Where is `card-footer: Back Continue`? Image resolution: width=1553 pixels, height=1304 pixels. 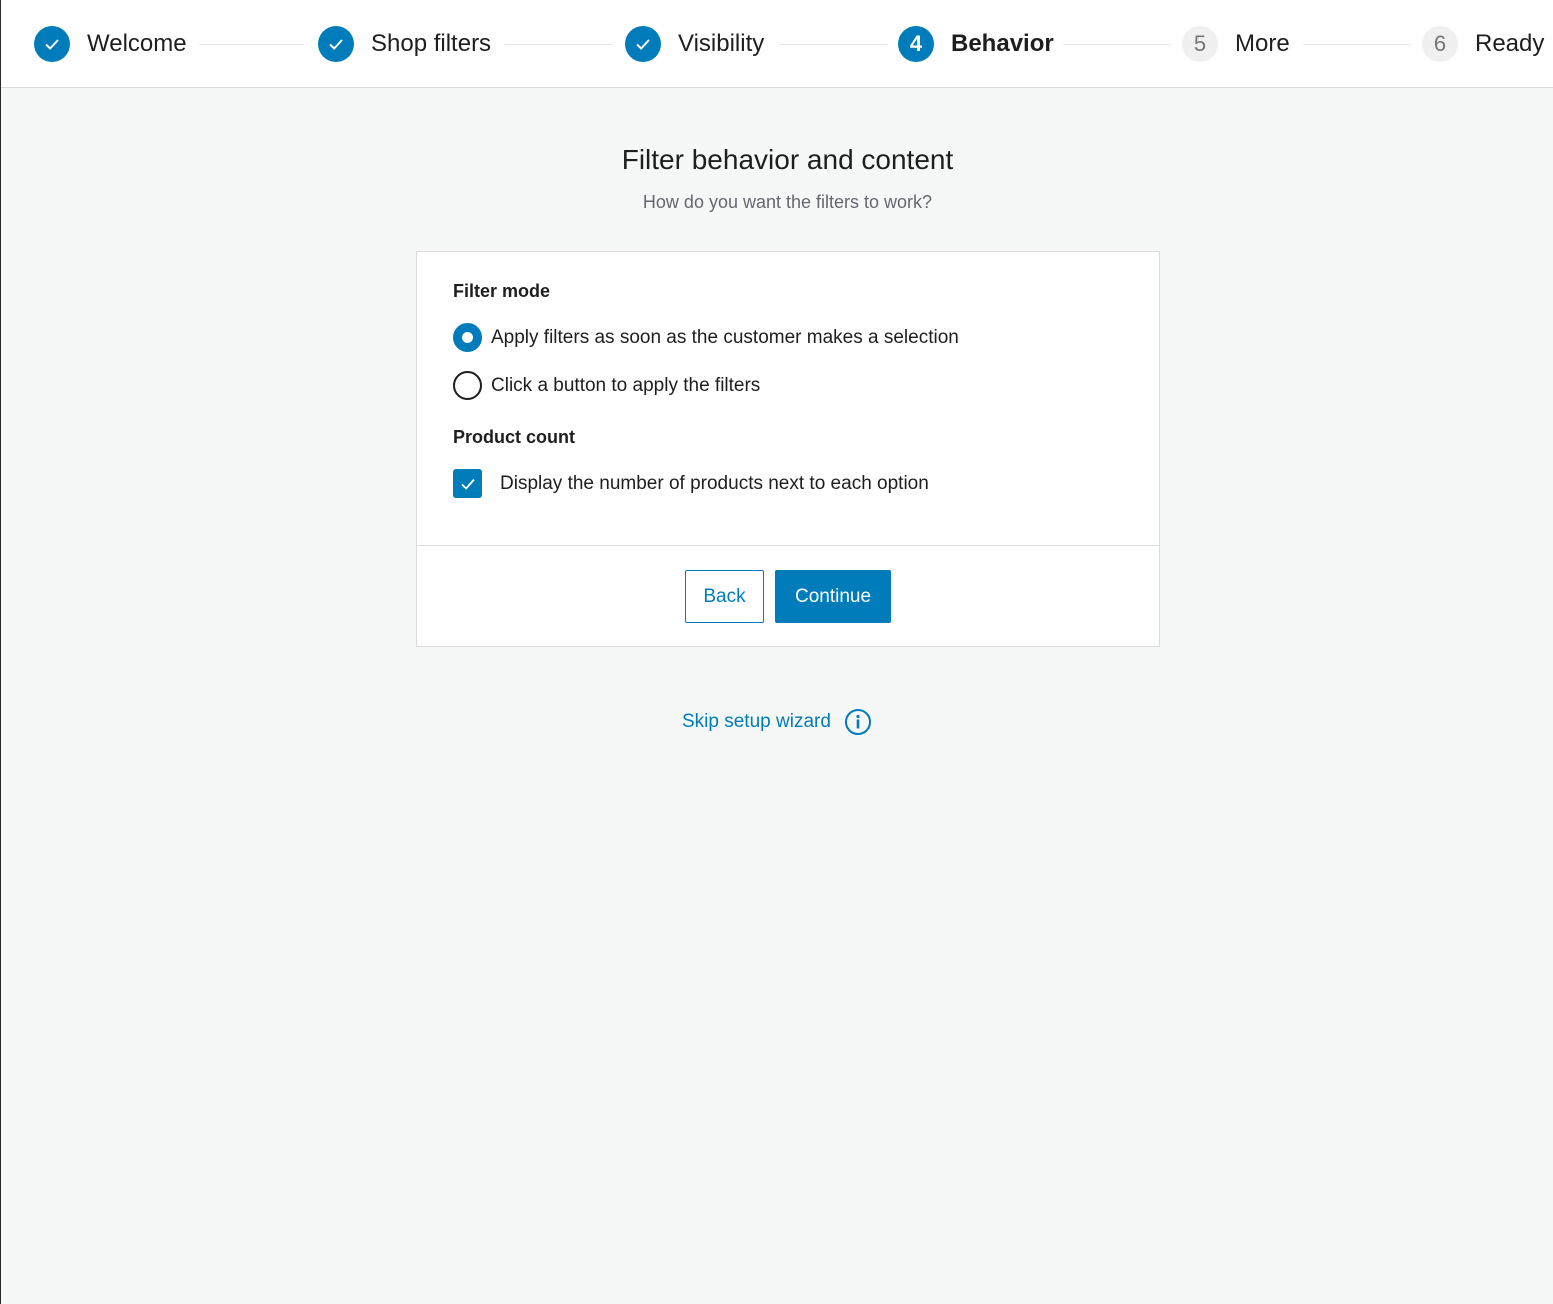 card-footer: Back Continue is located at coordinates (788, 595).